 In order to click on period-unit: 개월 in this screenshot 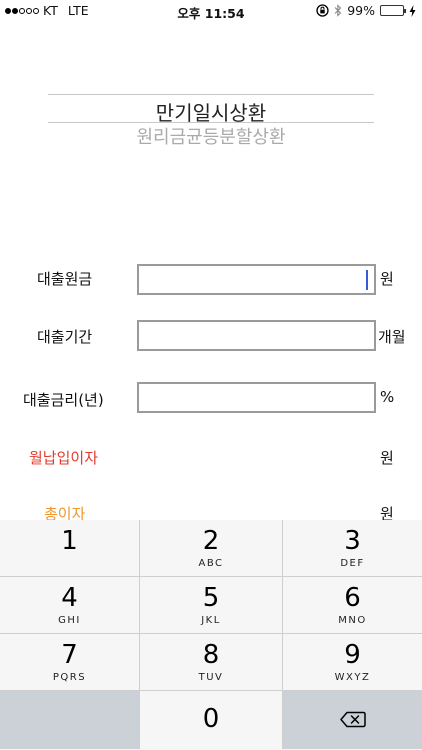, I will do `click(392, 337)`.